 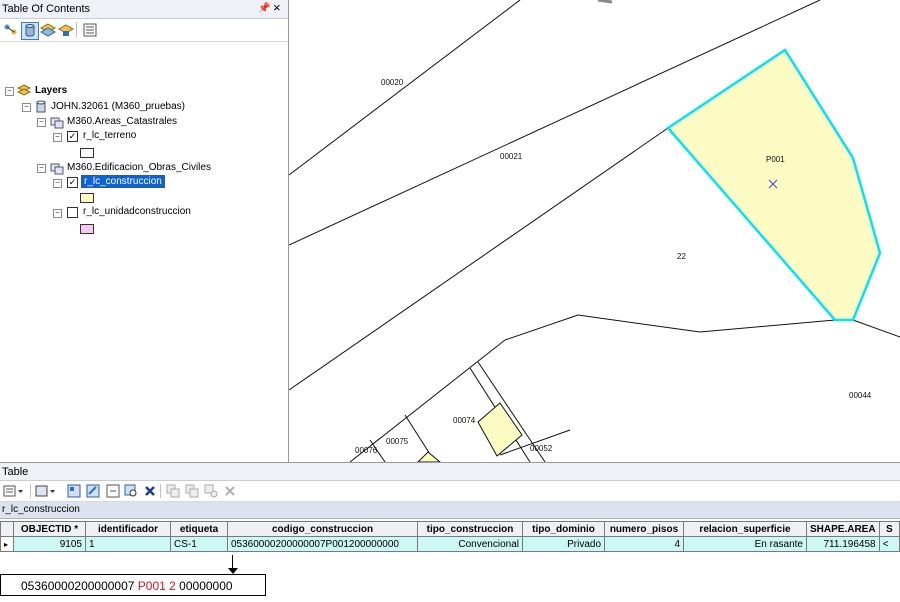 What do you see at coordinates (843, 529) in the screenshot?
I see `column-header: SHAPE.AREA` at bounding box center [843, 529].